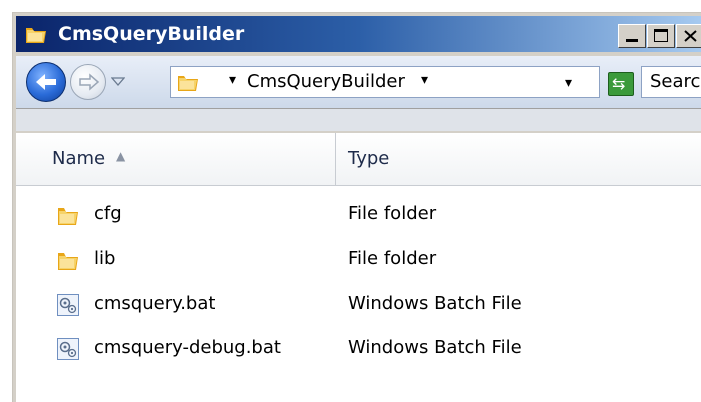  What do you see at coordinates (632, 40) in the screenshot?
I see `minimize-icon` at bounding box center [632, 40].